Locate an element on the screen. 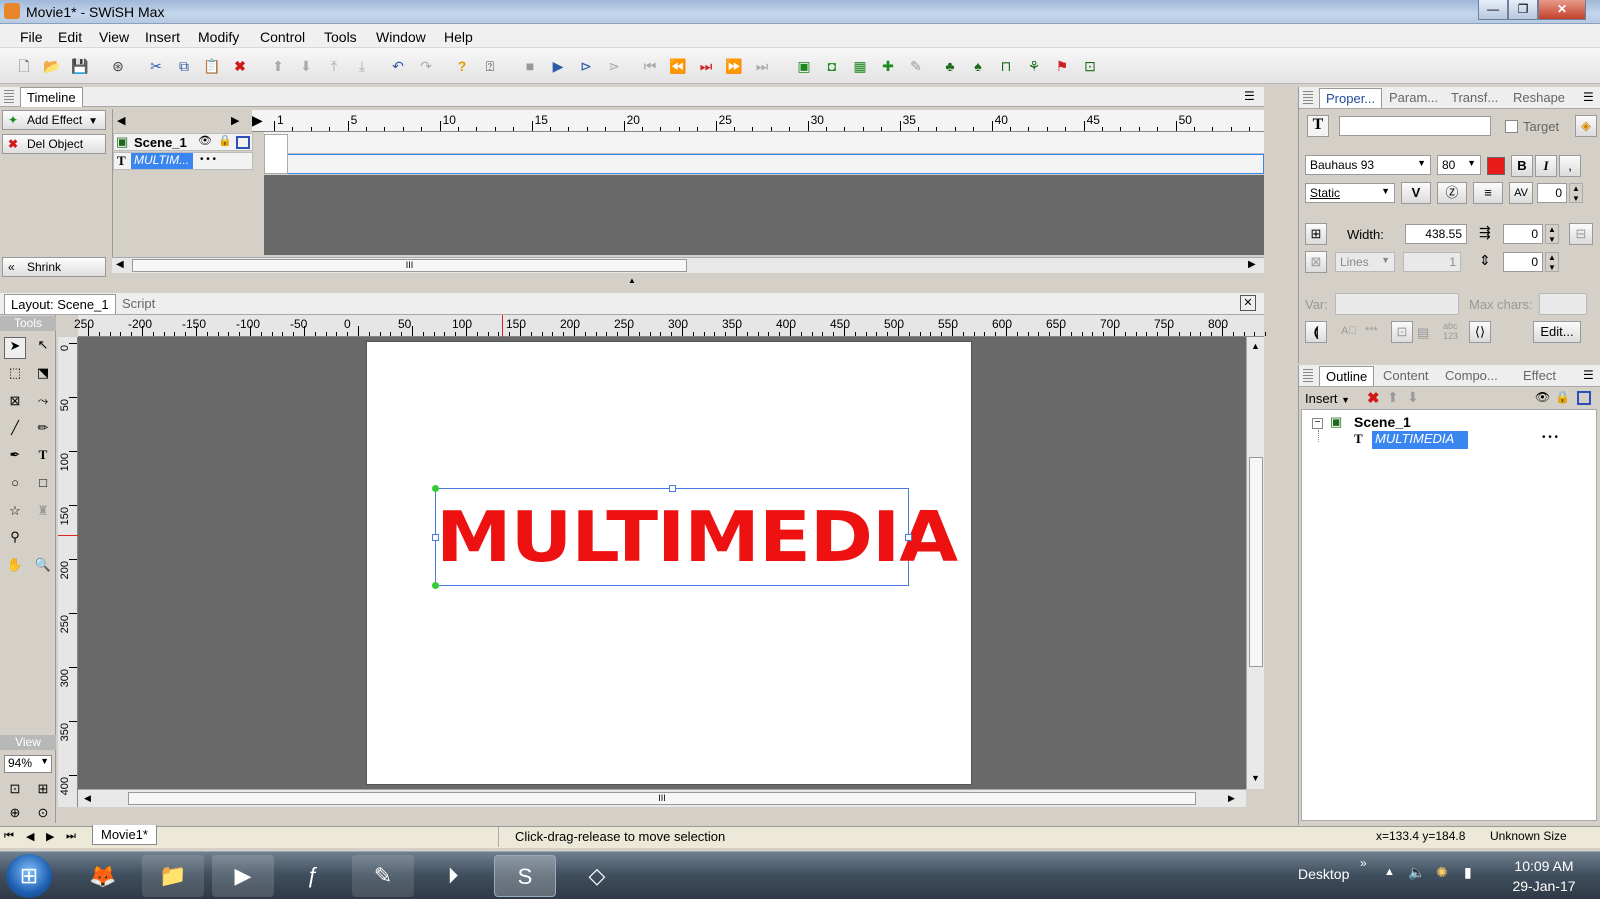 The image size is (1600, 899). subselect-tool-icon: ↖ is located at coordinates (43, 348).